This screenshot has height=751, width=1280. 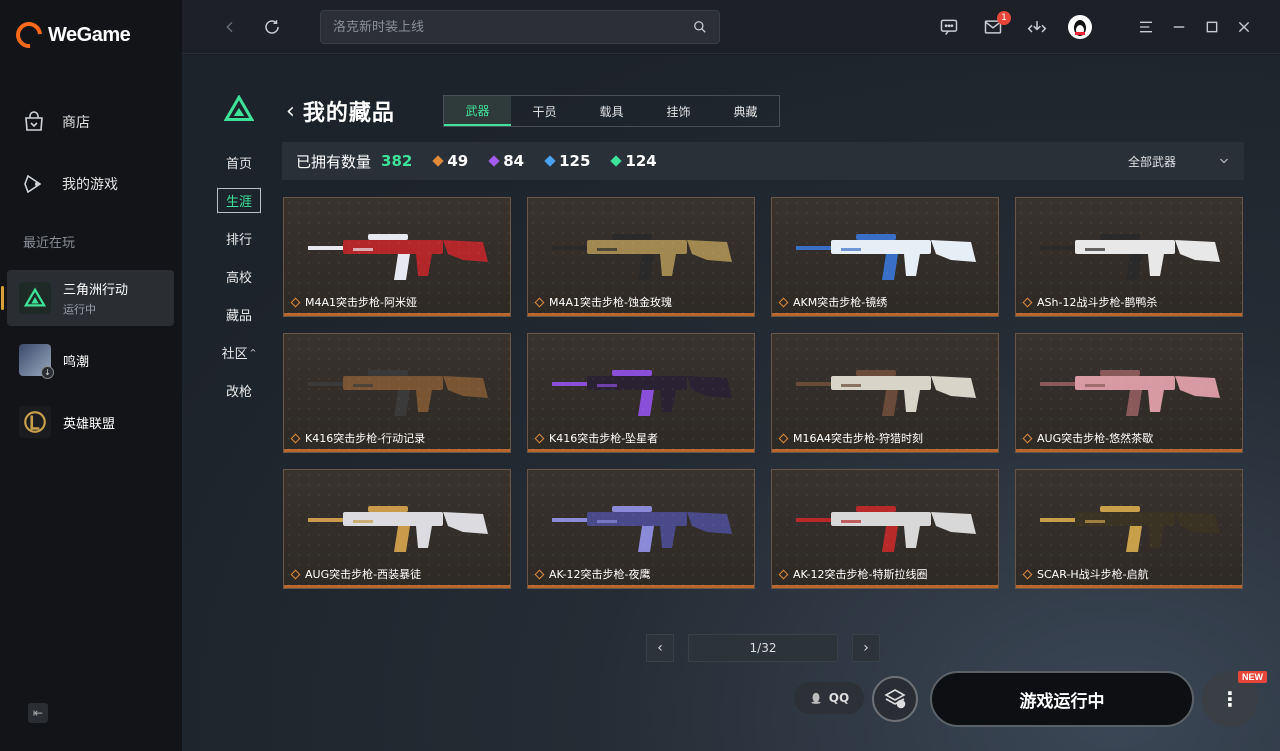 I want to click on weapon-card: K416突击步枪-行动记录, so click(x=397, y=393).